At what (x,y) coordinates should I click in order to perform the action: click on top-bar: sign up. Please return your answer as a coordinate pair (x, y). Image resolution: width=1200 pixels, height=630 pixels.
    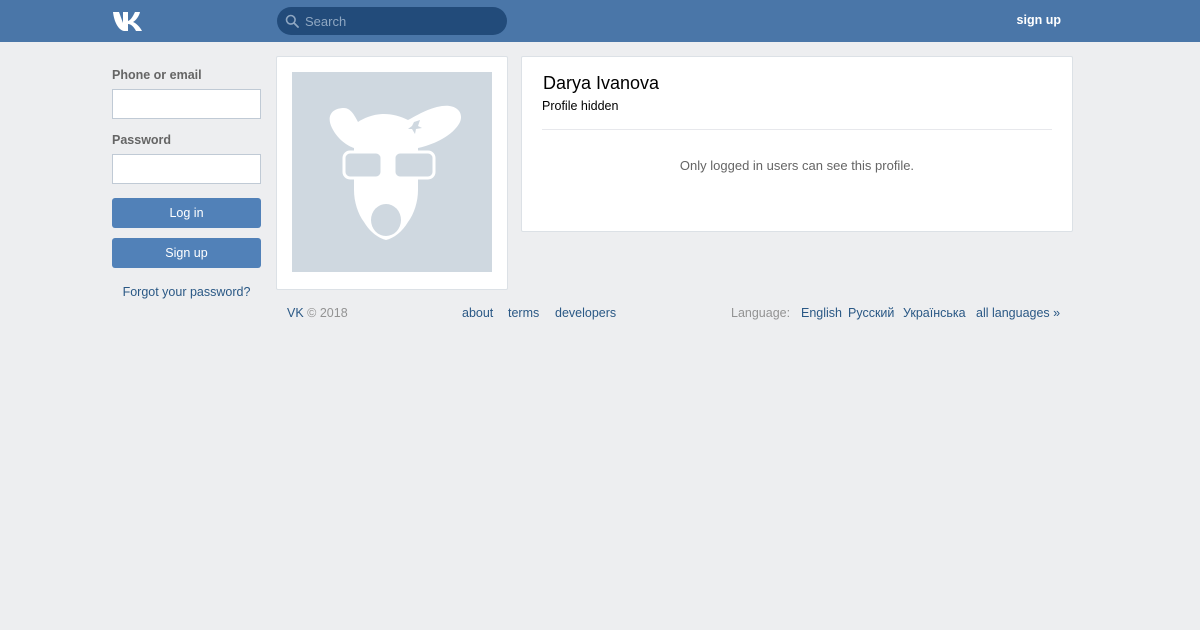
    Looking at the image, I should click on (600, 21).